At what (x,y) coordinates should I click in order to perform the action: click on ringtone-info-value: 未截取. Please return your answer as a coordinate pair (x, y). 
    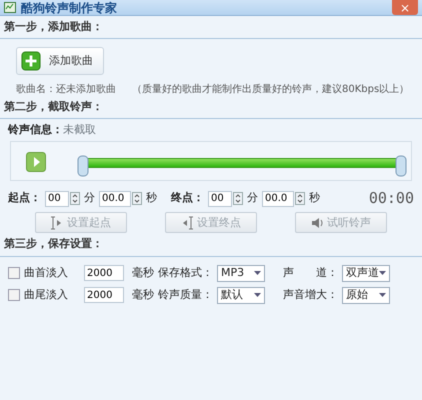
    Looking at the image, I should click on (79, 129).